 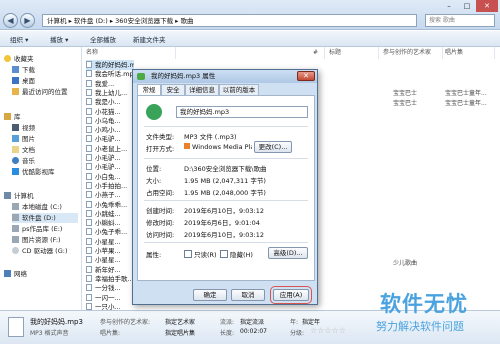 I want to click on cancel-button: 取消, so click(x=248, y=295).